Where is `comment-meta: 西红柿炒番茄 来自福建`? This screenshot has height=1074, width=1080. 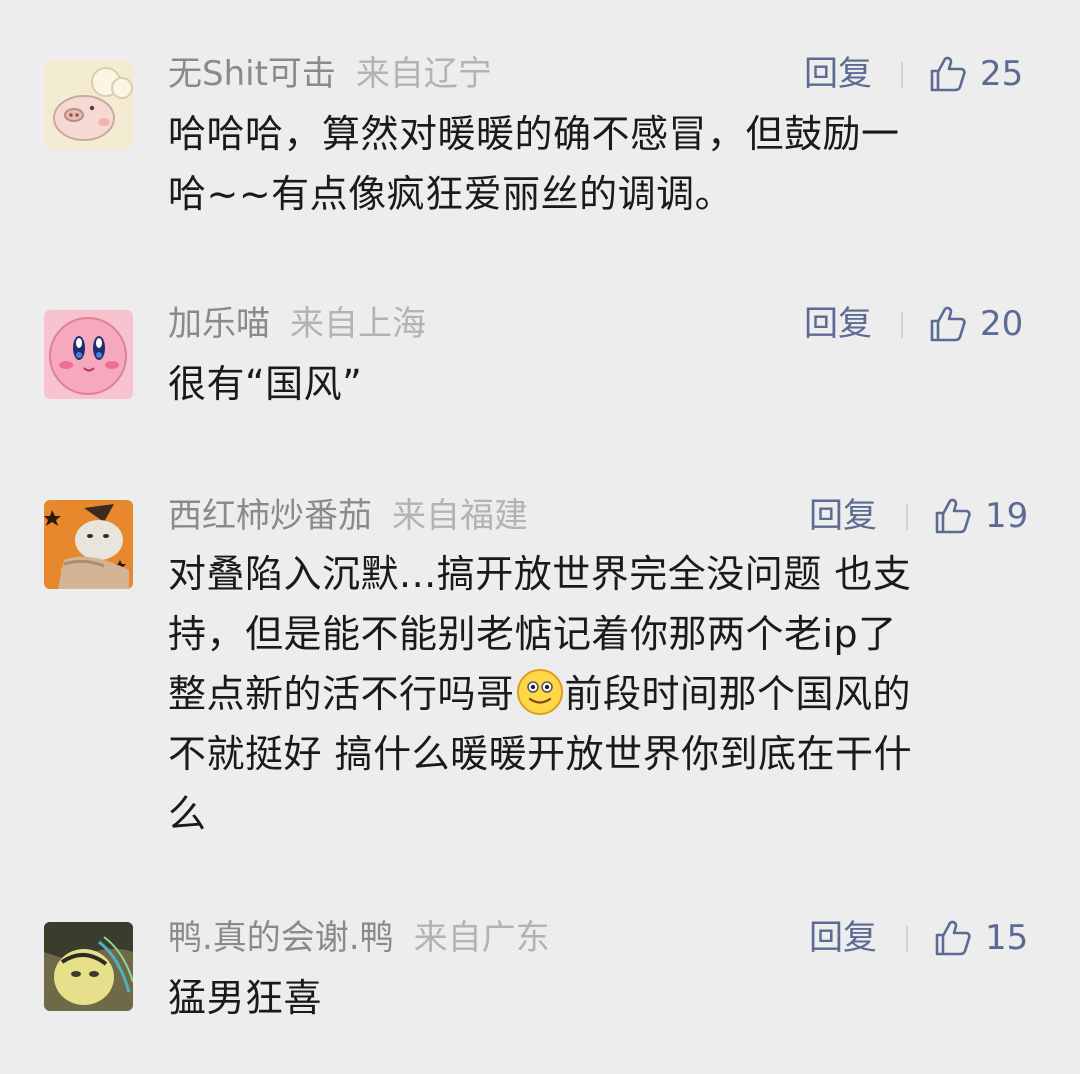 comment-meta: 西红柿炒番茄 来自福建 is located at coordinates (348, 516).